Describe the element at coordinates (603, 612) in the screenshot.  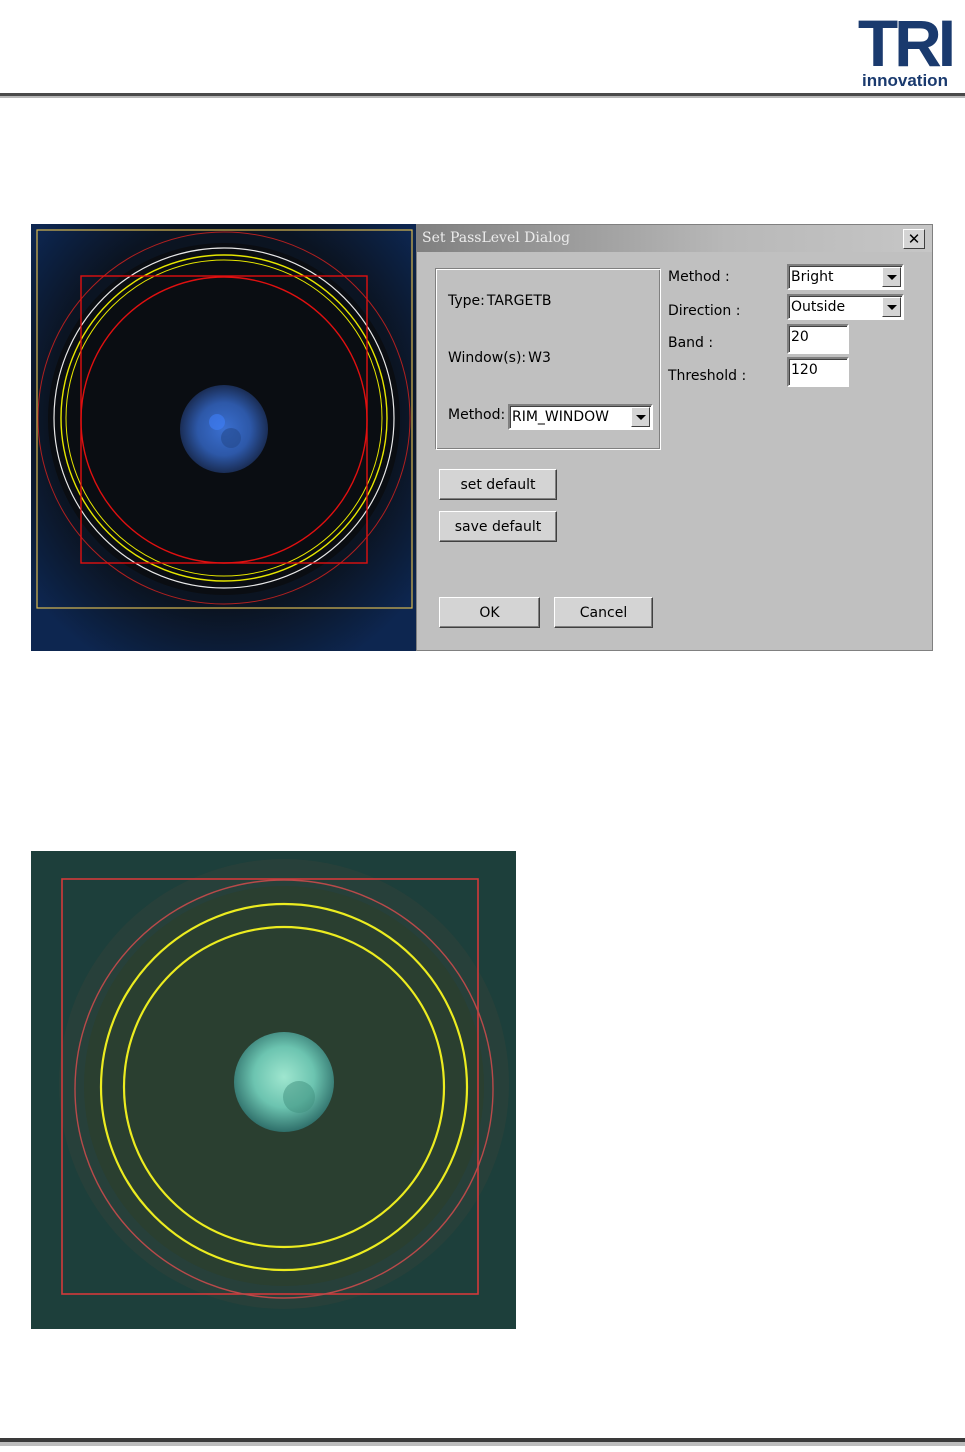
I see `cancel-button: Cancel` at that location.